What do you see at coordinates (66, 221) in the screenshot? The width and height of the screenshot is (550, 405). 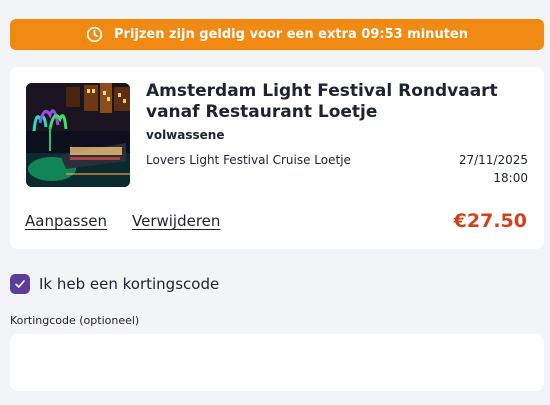 I see `edit-button: Aanpassen` at bounding box center [66, 221].